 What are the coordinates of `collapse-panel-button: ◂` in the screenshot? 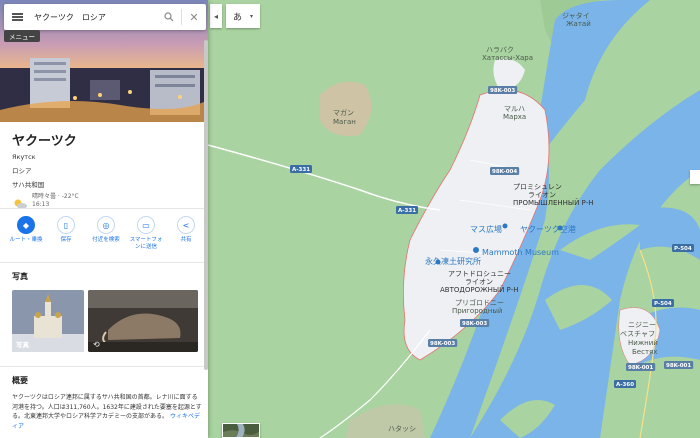 It's located at (216, 16).